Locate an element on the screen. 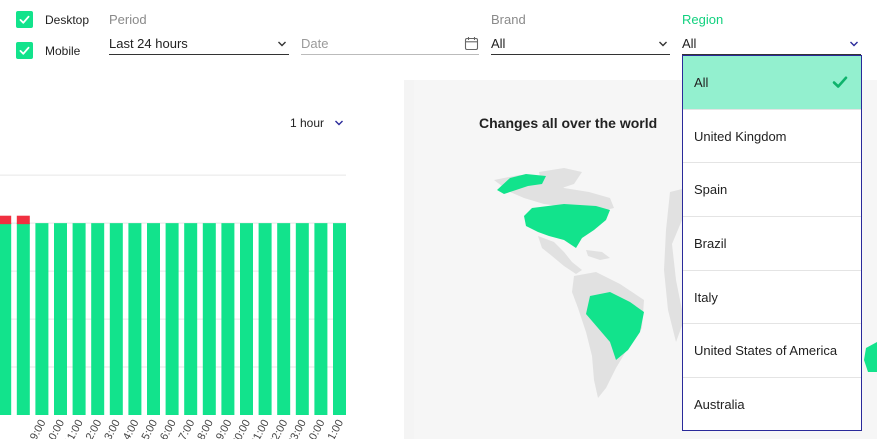 The width and height of the screenshot is (877, 439). region-option-united-kingdom: United Kingdom is located at coordinates (772, 137).